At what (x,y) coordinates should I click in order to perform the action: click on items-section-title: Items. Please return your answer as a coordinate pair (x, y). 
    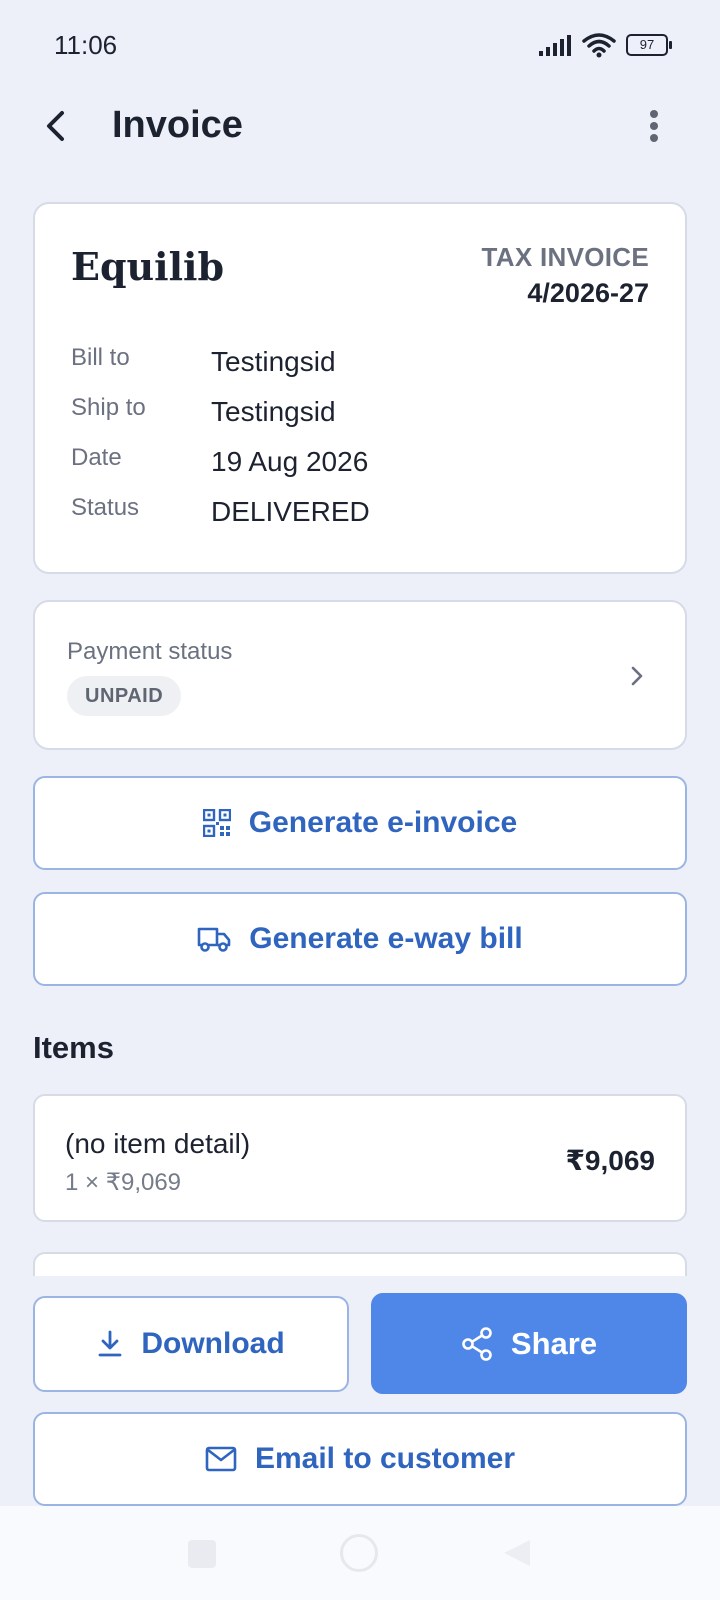
    Looking at the image, I should click on (73, 1047).